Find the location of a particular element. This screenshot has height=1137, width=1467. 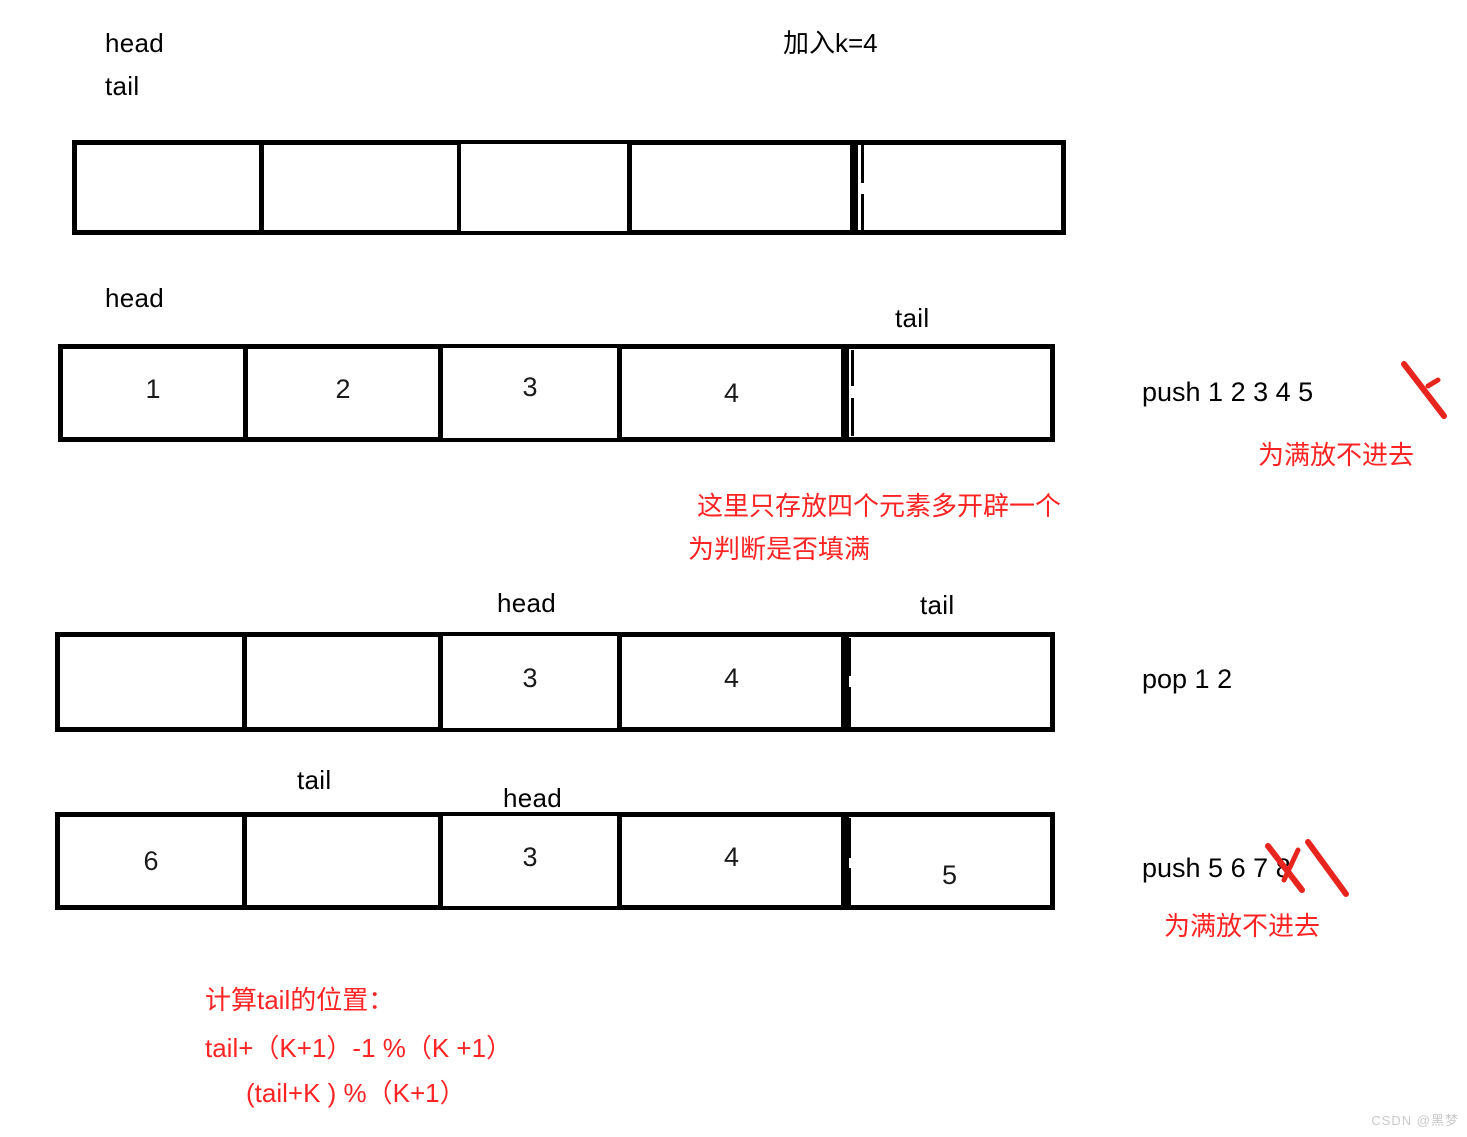

row1-head-label: head is located at coordinates (135, 43).